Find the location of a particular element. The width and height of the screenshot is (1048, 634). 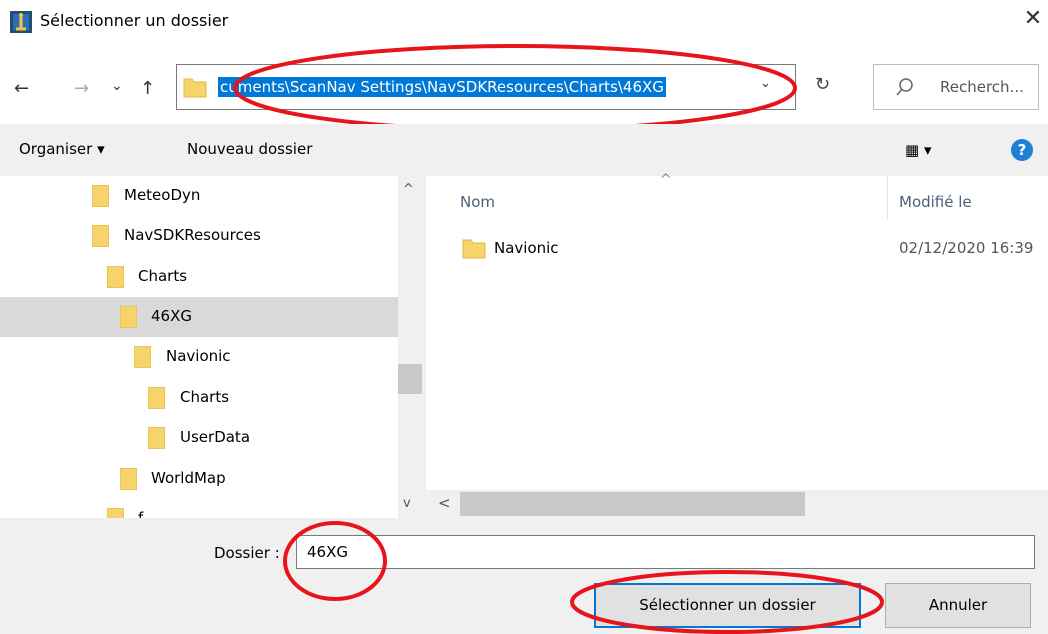

horizontal-scroll-thumb is located at coordinates (632, 504).